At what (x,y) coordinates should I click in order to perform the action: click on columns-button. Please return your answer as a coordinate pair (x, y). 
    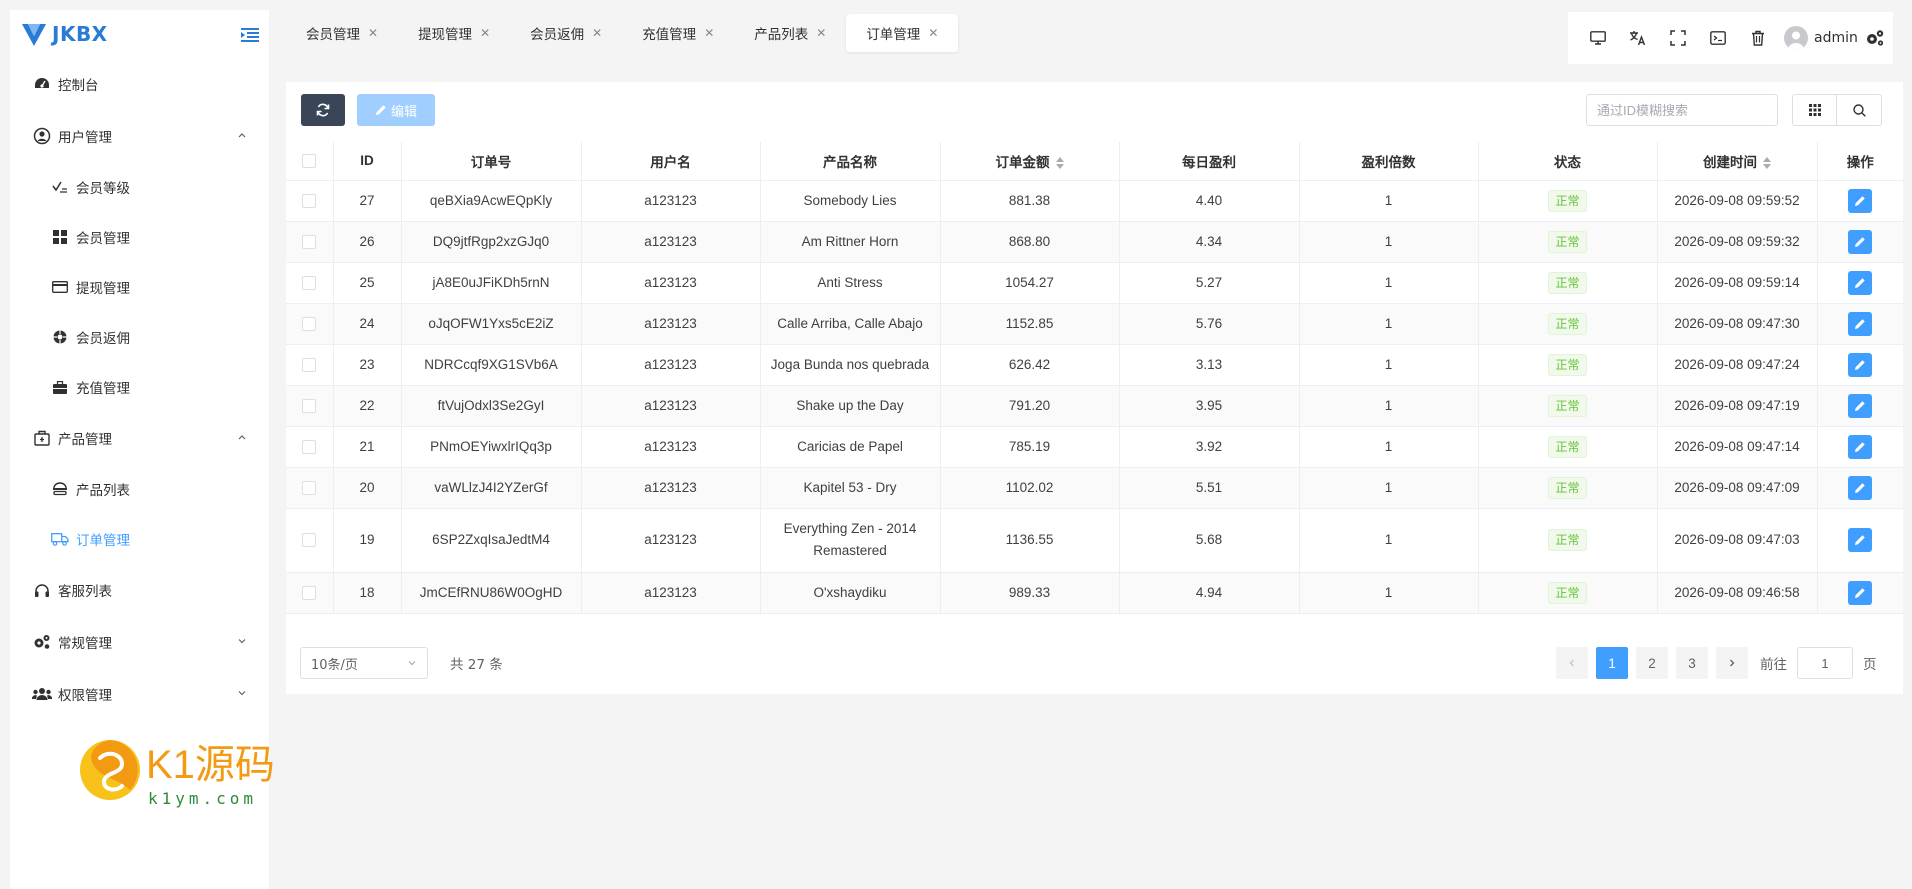
    Looking at the image, I should click on (1814, 110).